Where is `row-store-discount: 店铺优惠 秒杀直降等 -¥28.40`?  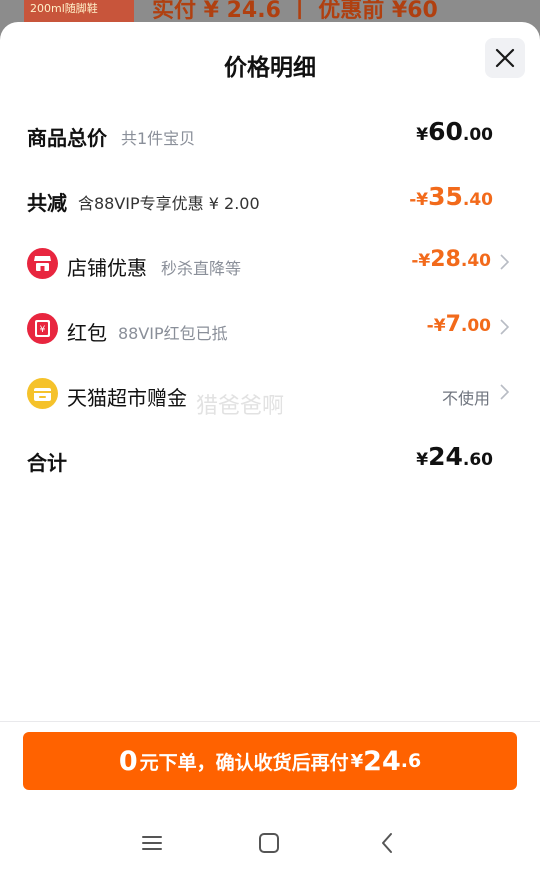 row-store-discount: 店铺优惠 秒杀直降等 -¥28.40 is located at coordinates (270, 264).